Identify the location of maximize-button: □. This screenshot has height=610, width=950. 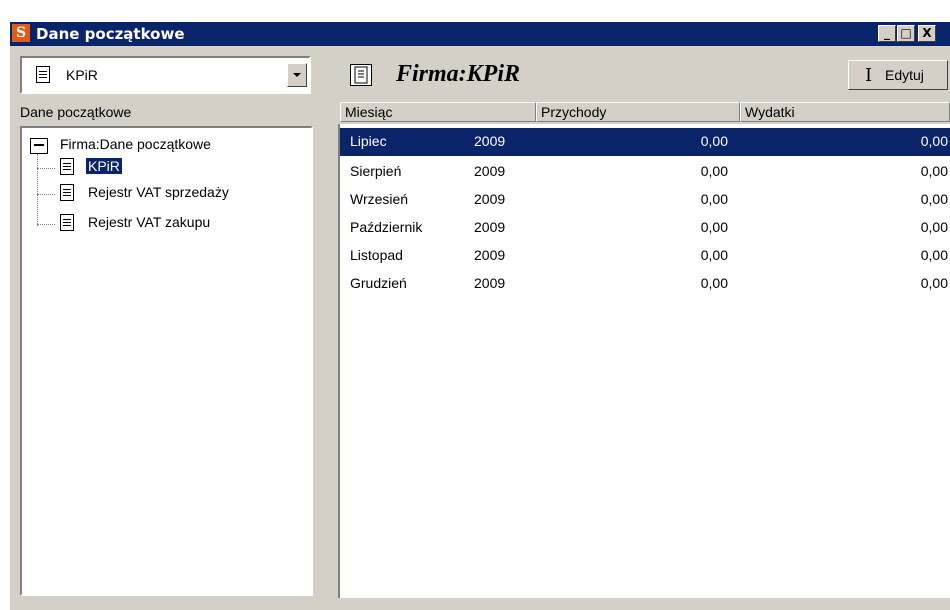
(906, 33).